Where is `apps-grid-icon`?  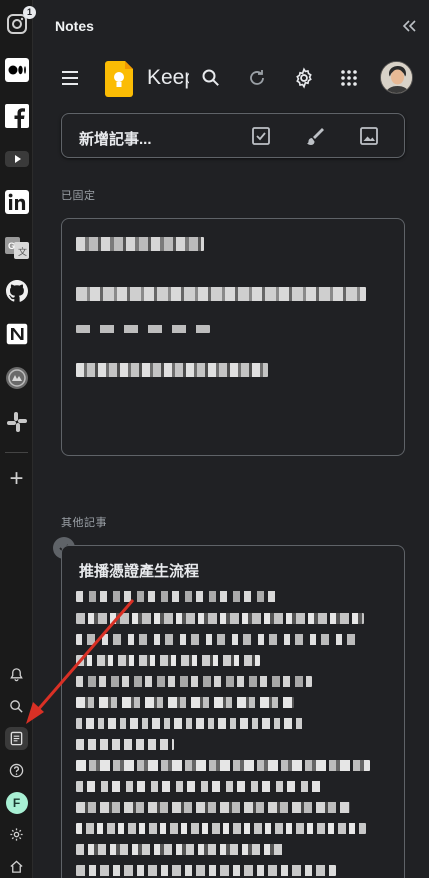
apps-grid-icon is located at coordinates (349, 78).